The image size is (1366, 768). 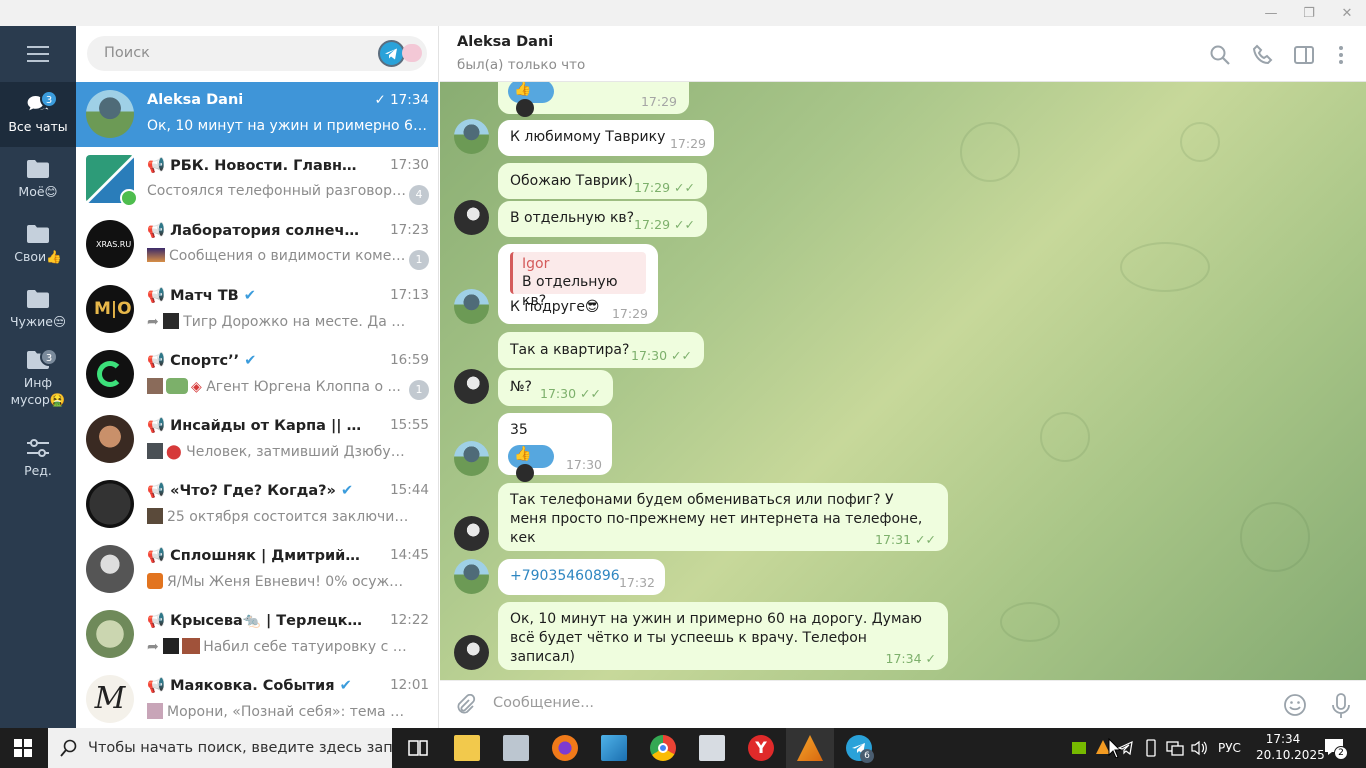 I want to click on taskbar-clock: 17:34 20.10.2025, so click(x=1290, y=748).